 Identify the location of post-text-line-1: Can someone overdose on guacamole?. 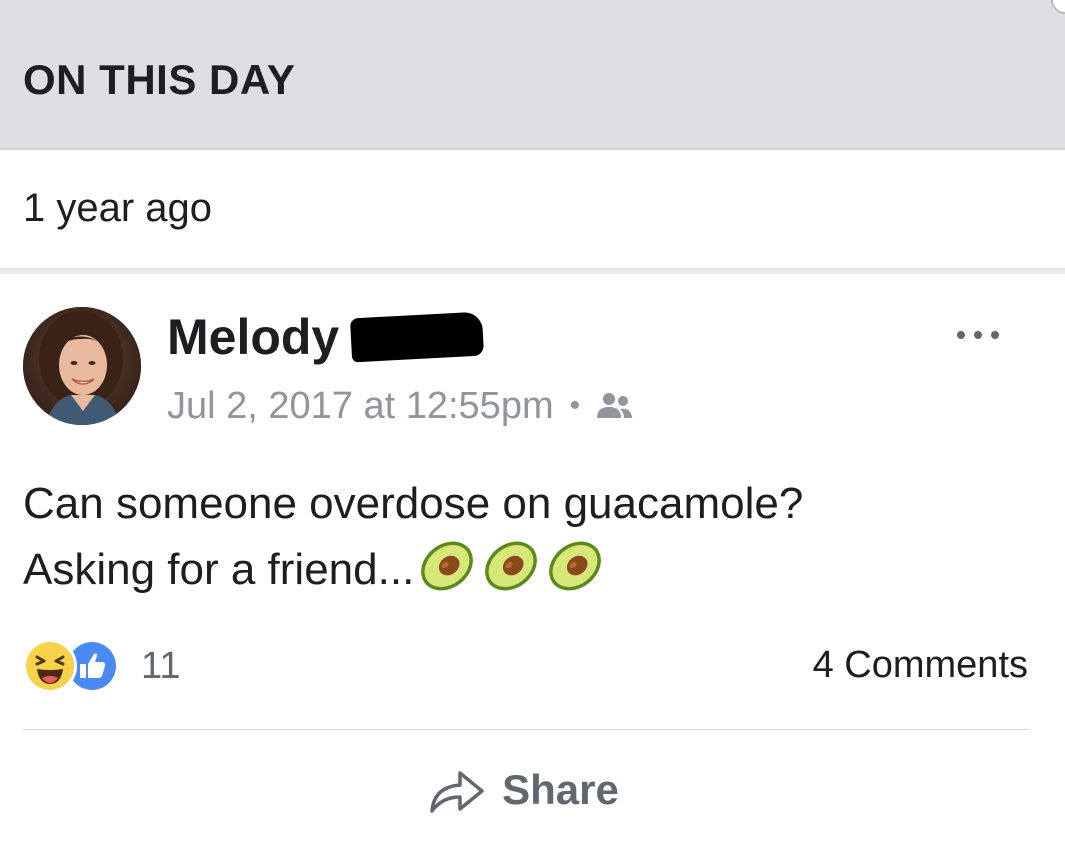
(413, 503).